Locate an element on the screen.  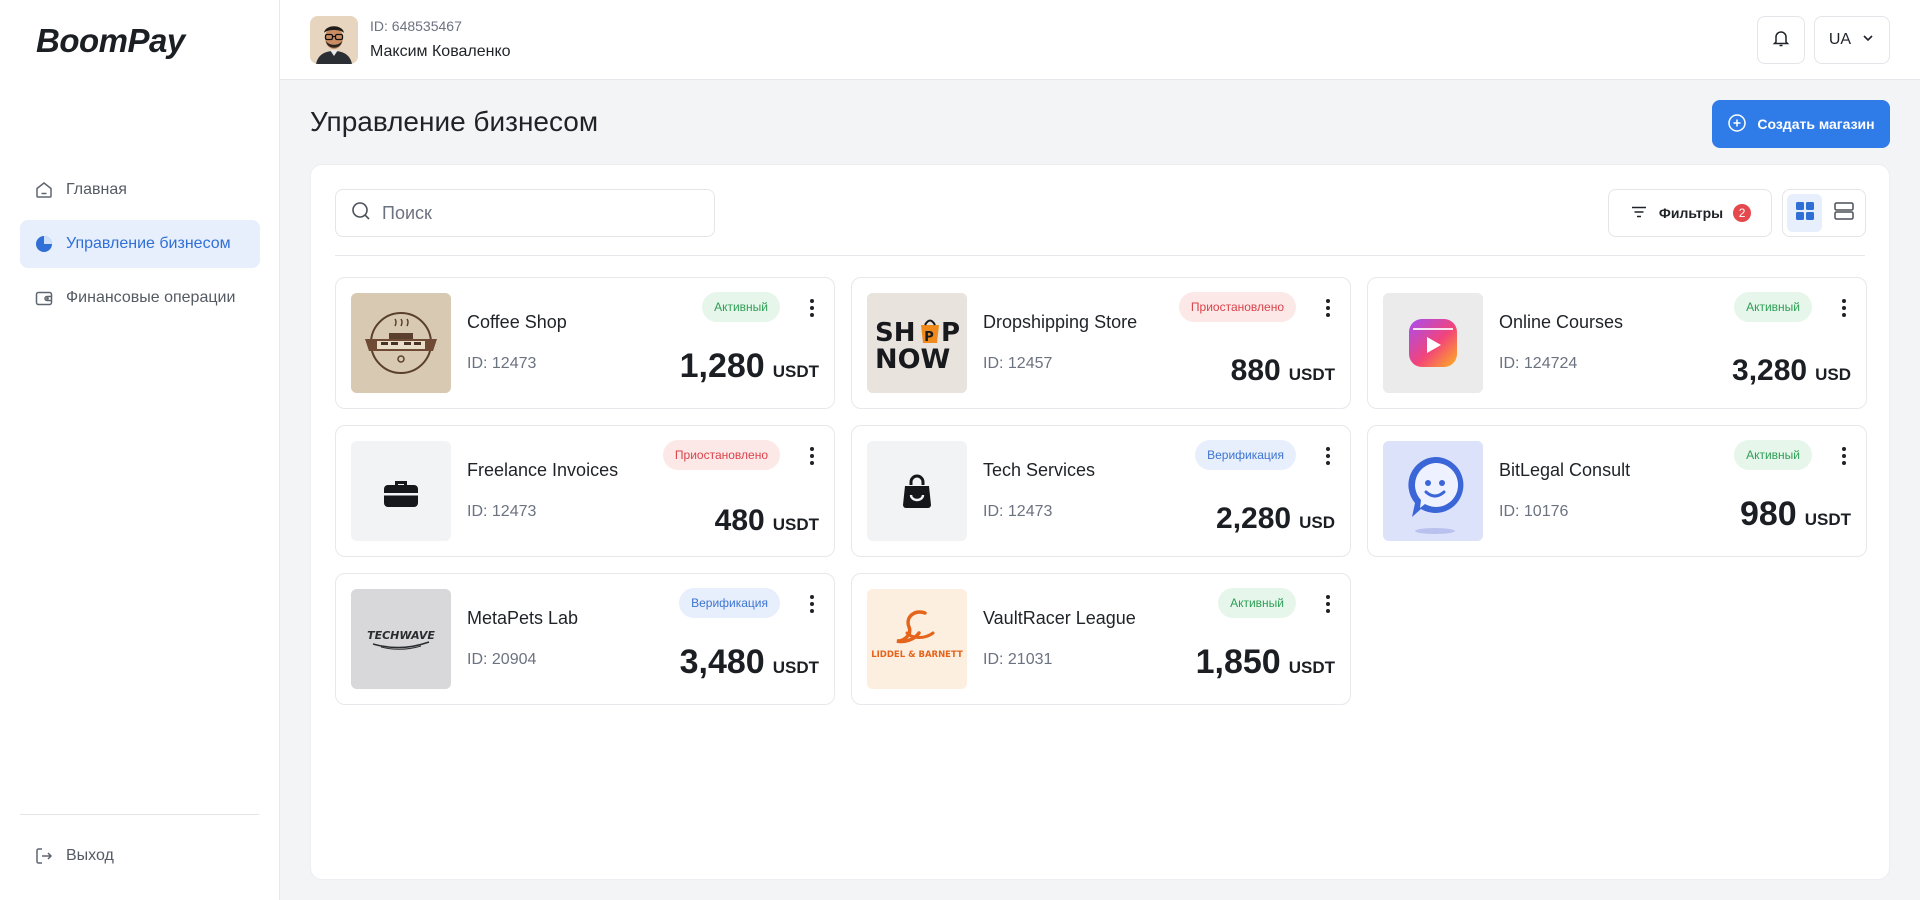
list-view-button is located at coordinates (1843, 213).